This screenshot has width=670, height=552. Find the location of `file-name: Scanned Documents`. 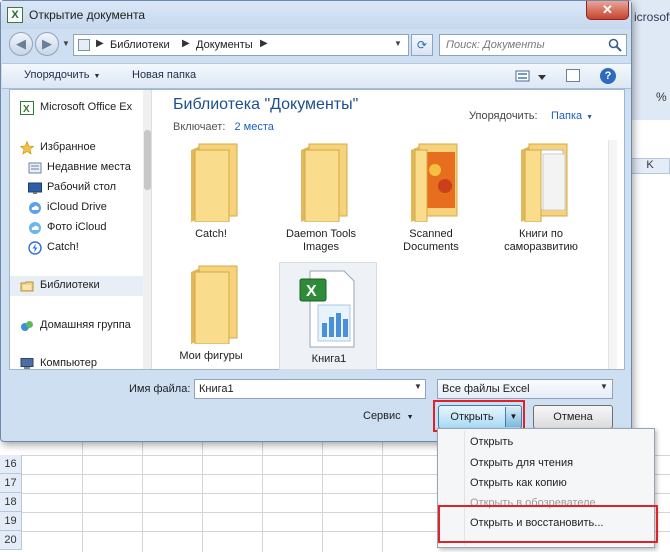

file-name: Scanned Documents is located at coordinates (431, 240).